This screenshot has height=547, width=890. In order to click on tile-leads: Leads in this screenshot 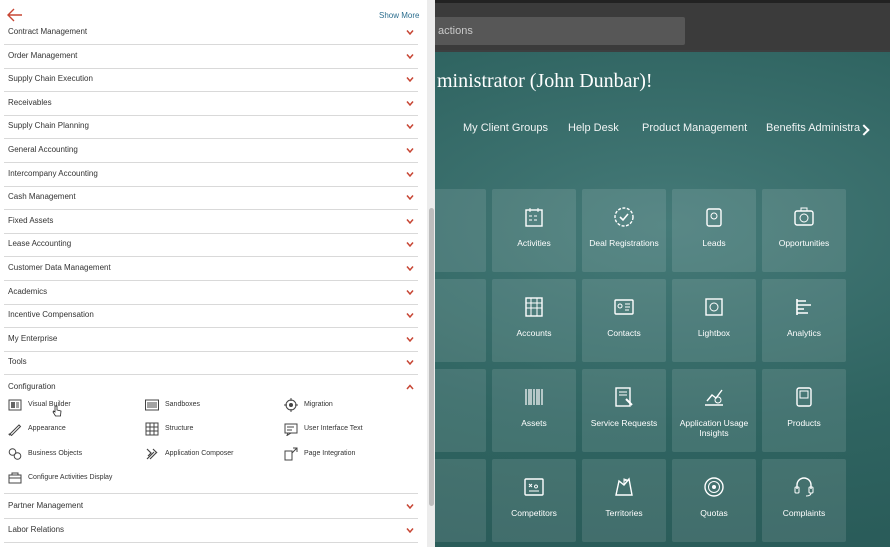, I will do `click(714, 230)`.